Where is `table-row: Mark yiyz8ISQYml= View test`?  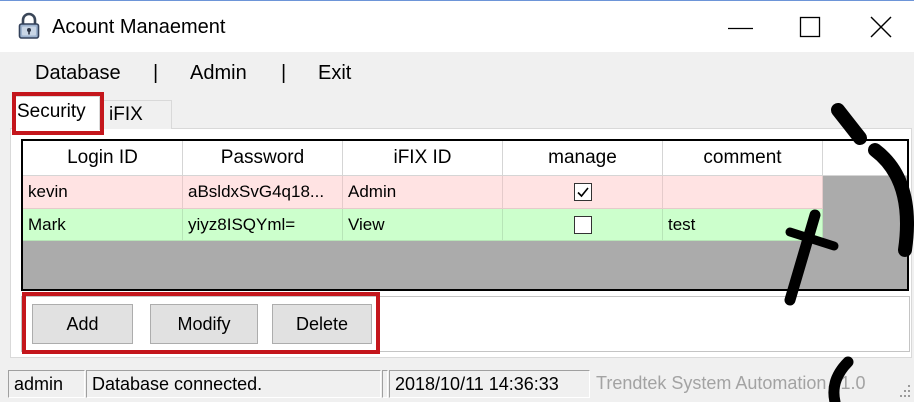 table-row: Mark yiyz8ISQYml= View test is located at coordinates (423, 225).